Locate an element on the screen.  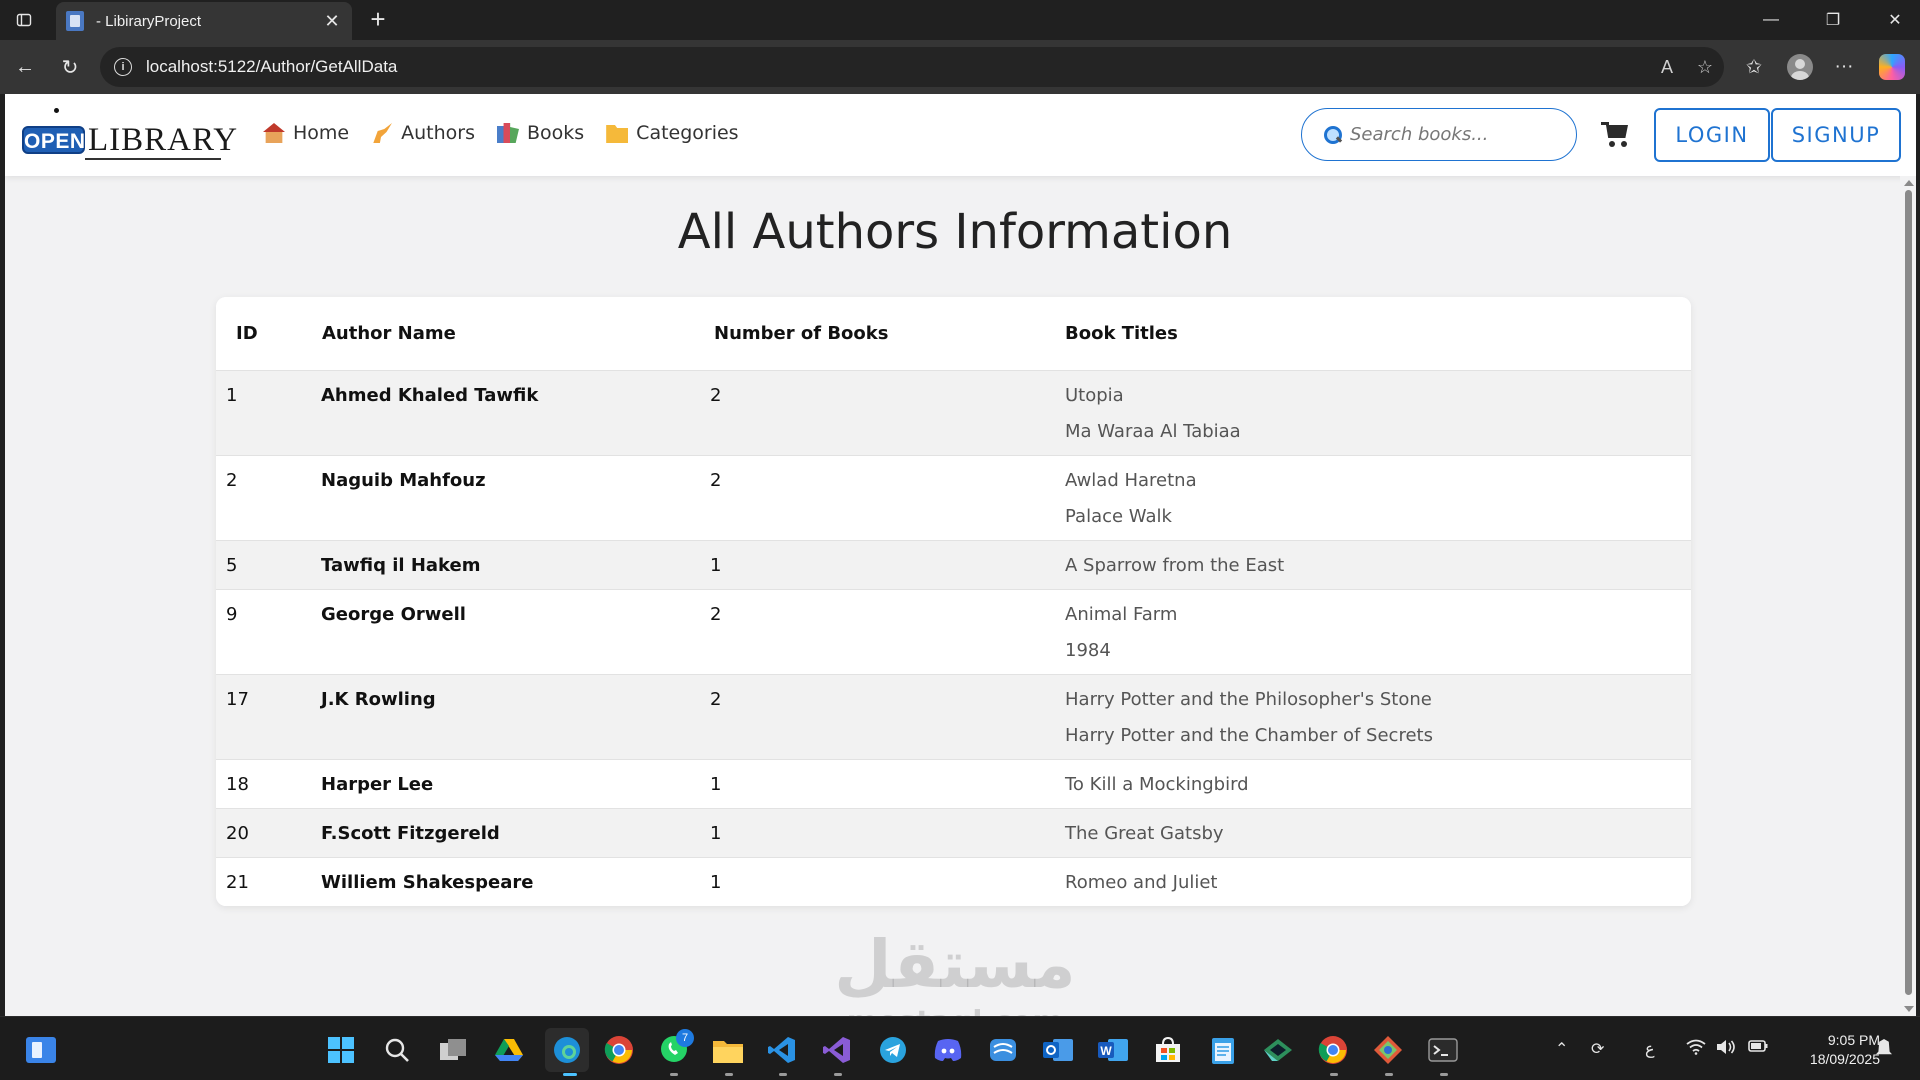
search-box is located at coordinates (1439, 134).